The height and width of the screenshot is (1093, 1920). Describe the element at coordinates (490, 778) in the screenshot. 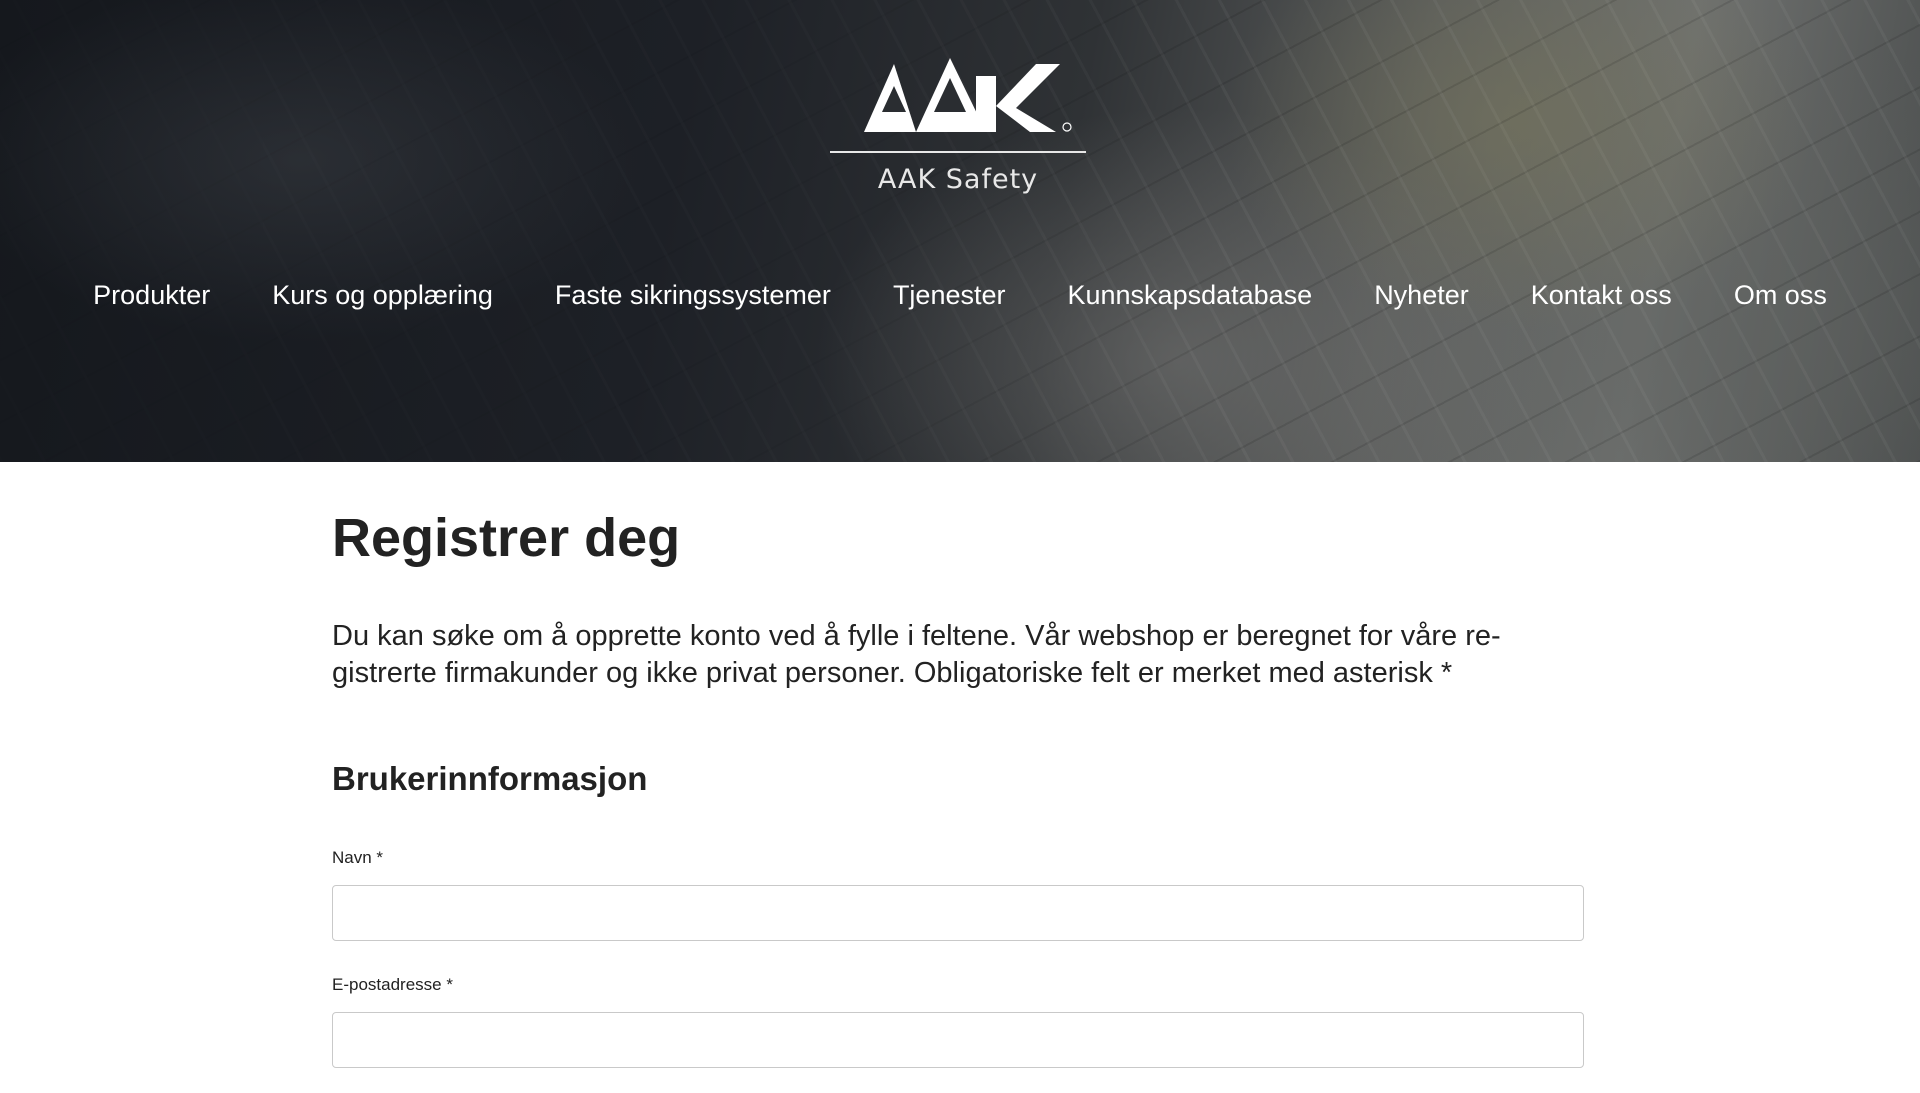

I see `section-title: Brukerinnformasjon` at that location.